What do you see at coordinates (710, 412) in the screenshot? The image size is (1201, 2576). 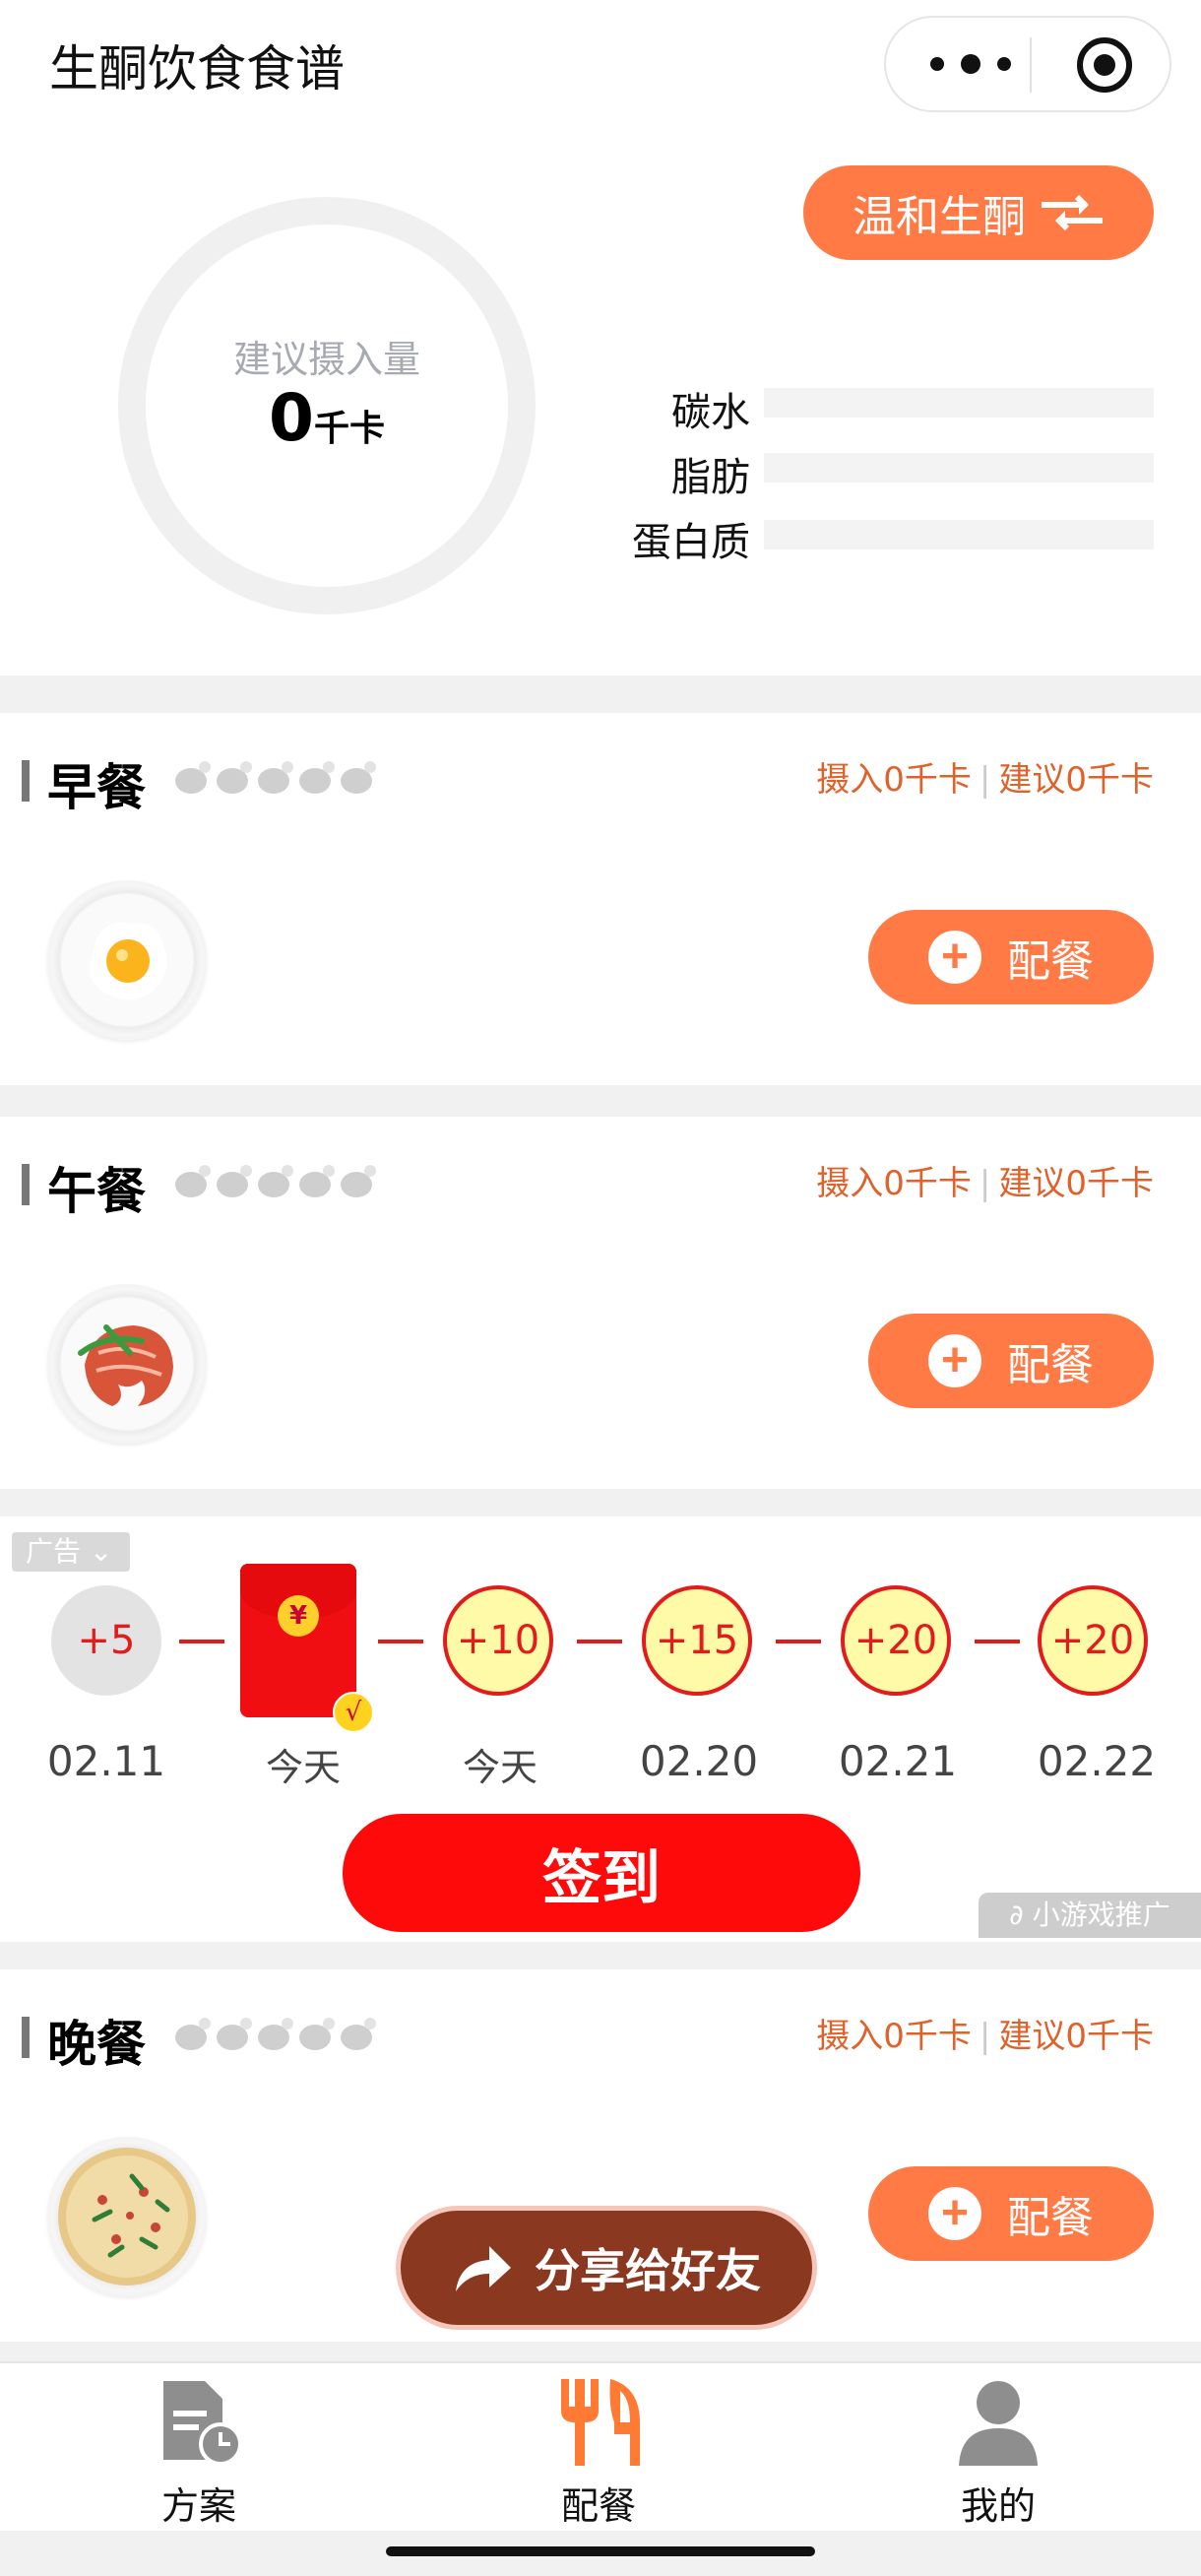 I see `macro-carbs-label: 碳水` at bounding box center [710, 412].